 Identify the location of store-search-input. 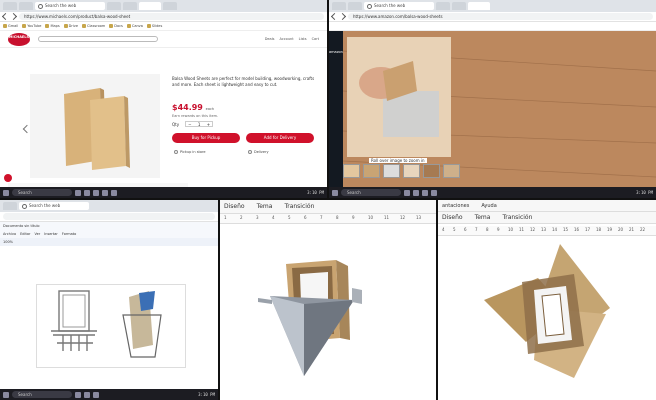
(98, 39).